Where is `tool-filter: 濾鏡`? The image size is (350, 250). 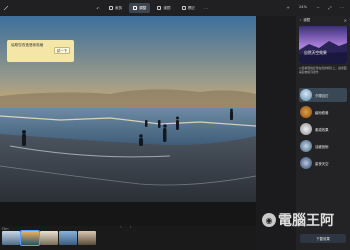
tool-filter: 濾鏡 is located at coordinates (163, 8).